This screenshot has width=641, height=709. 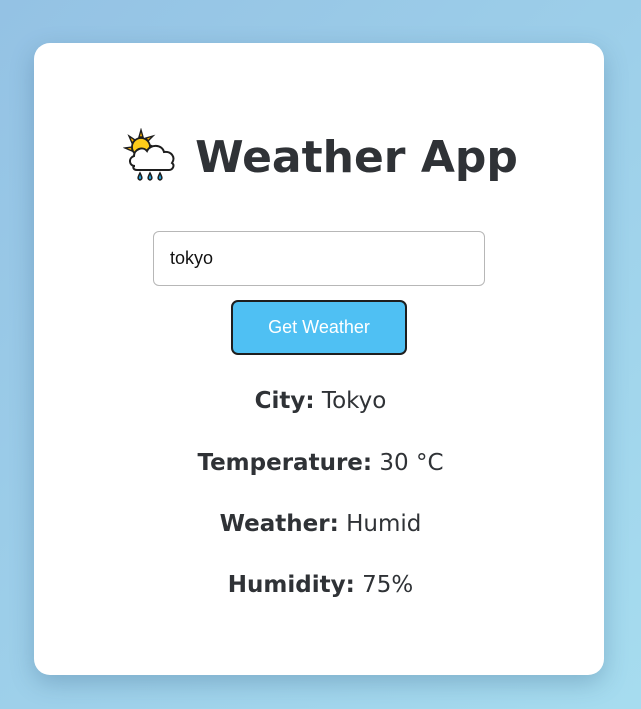 What do you see at coordinates (319, 258) in the screenshot?
I see `city-search-input` at bounding box center [319, 258].